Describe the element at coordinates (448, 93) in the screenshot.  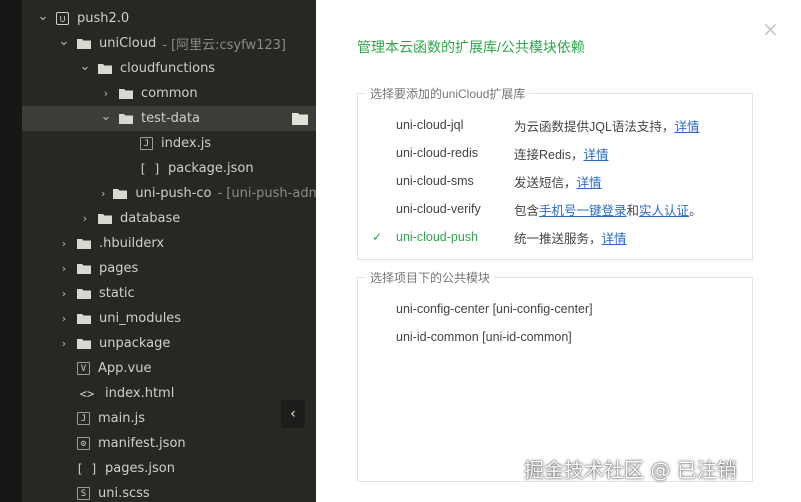
I see `extensions-legend: 选择要添加的uniCloud扩展库` at that location.